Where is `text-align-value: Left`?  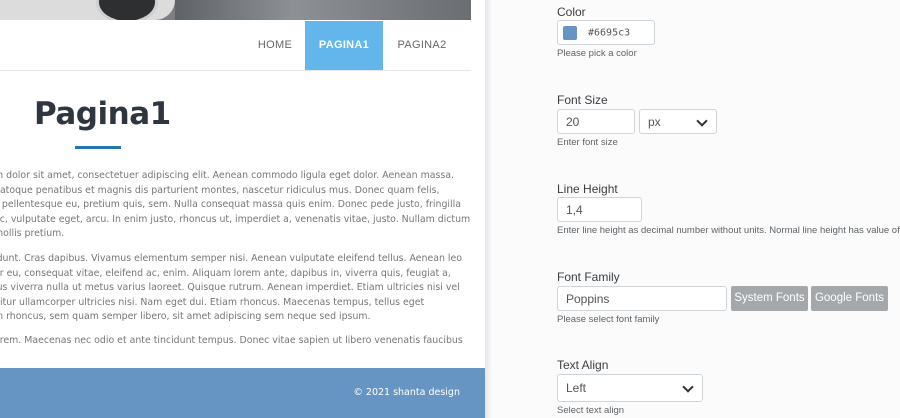 text-align-value: Left is located at coordinates (576, 388).